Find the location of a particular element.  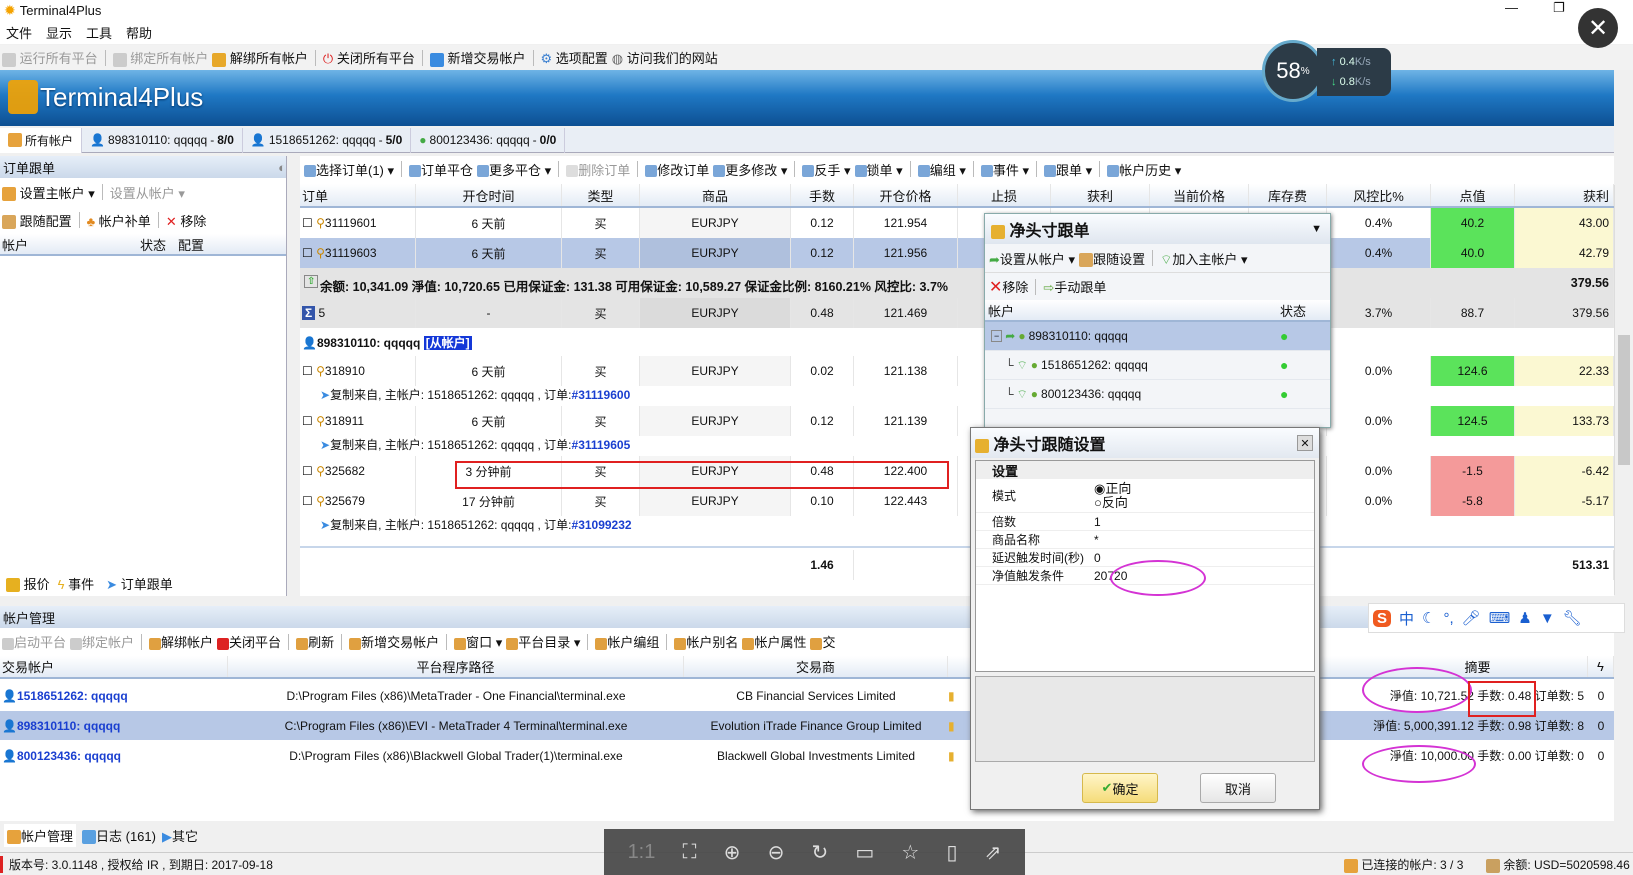

visit-website-button: ◍ 访问我们的网站 is located at coordinates (665, 57).